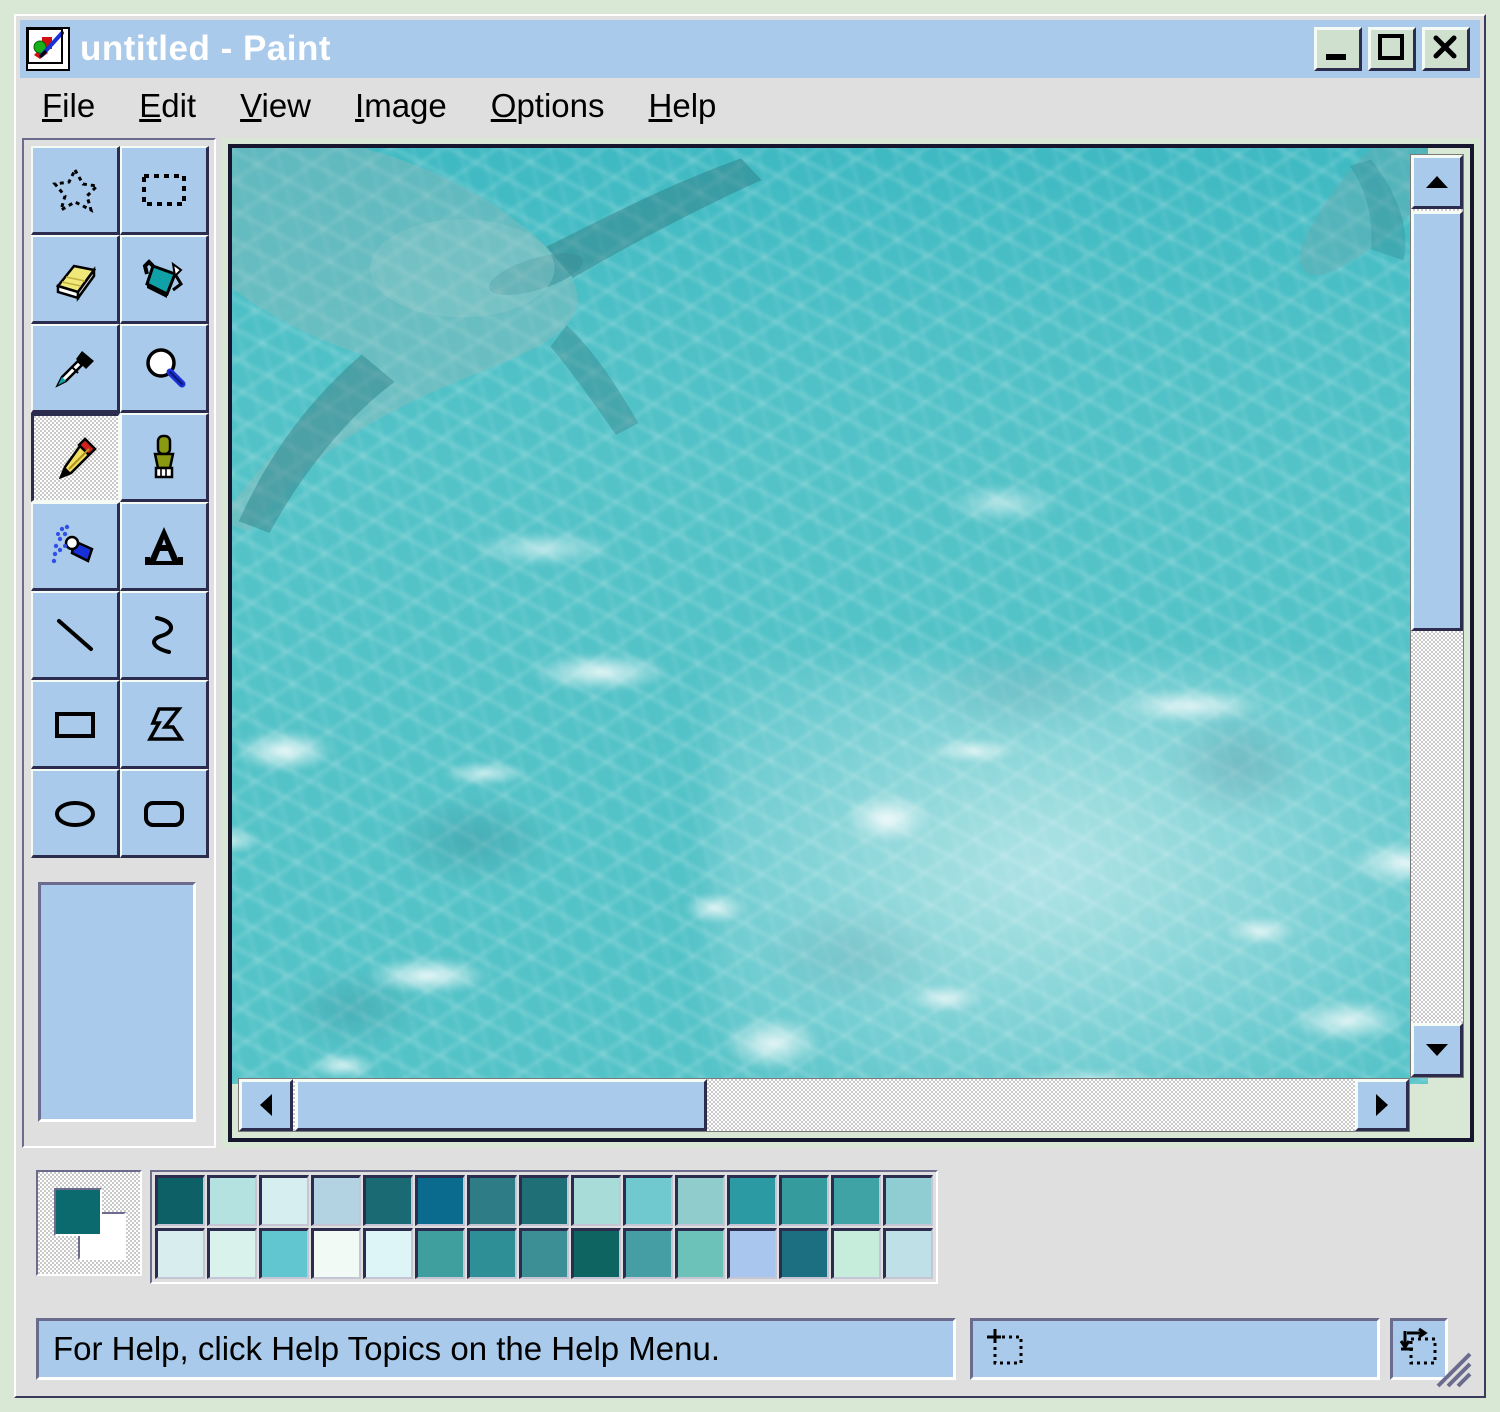  Describe the element at coordinates (75, 368) in the screenshot. I see `tool-pick-color` at that location.